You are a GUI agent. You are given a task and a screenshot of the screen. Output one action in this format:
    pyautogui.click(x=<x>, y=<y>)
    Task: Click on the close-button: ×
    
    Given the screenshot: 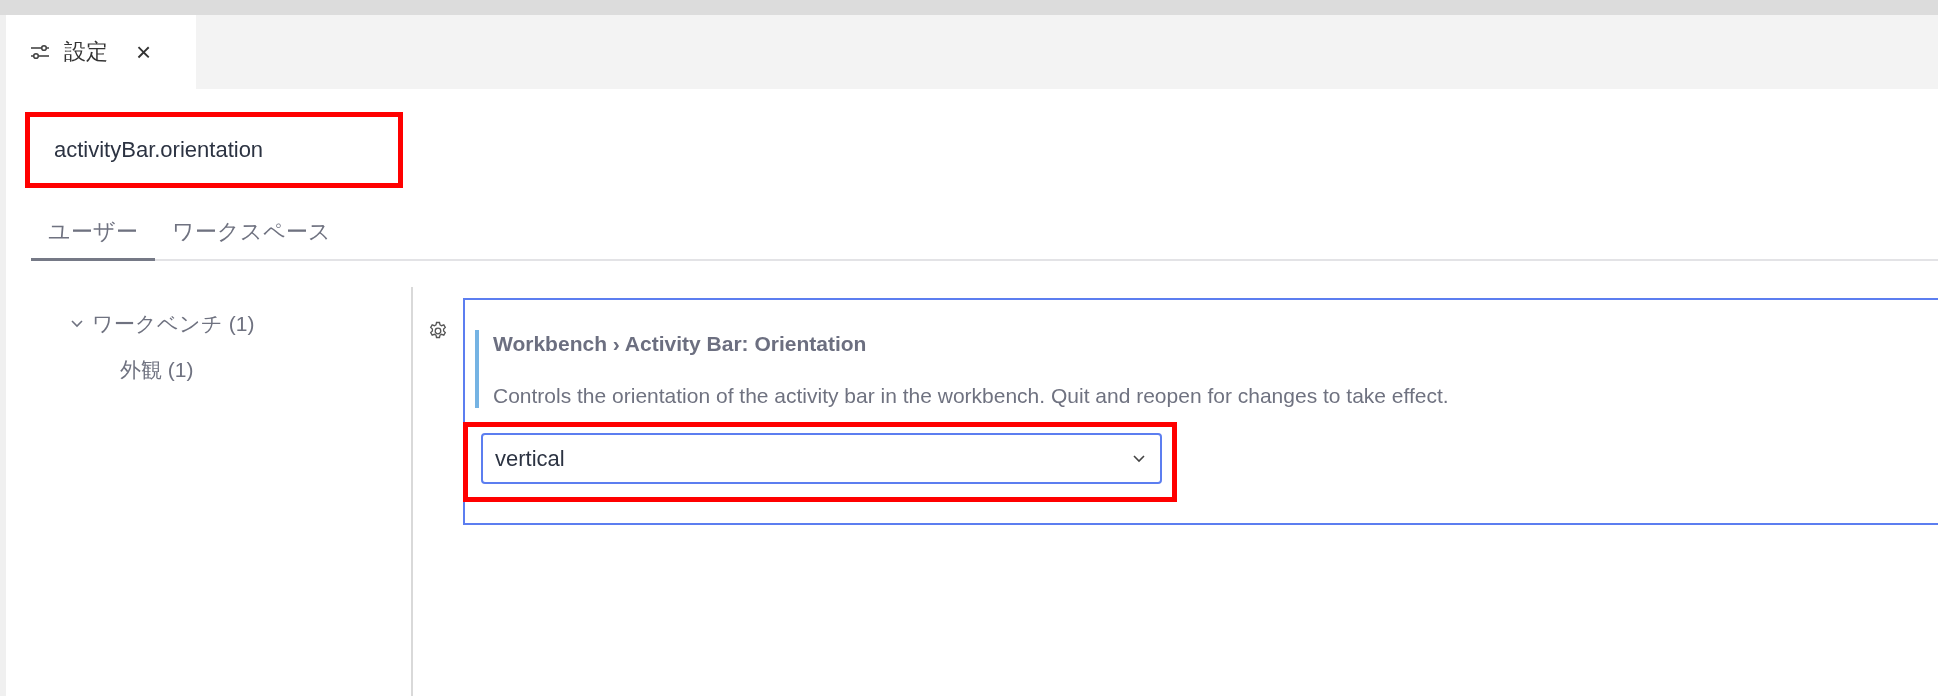 What is the action you would take?
    pyautogui.click(x=144, y=52)
    